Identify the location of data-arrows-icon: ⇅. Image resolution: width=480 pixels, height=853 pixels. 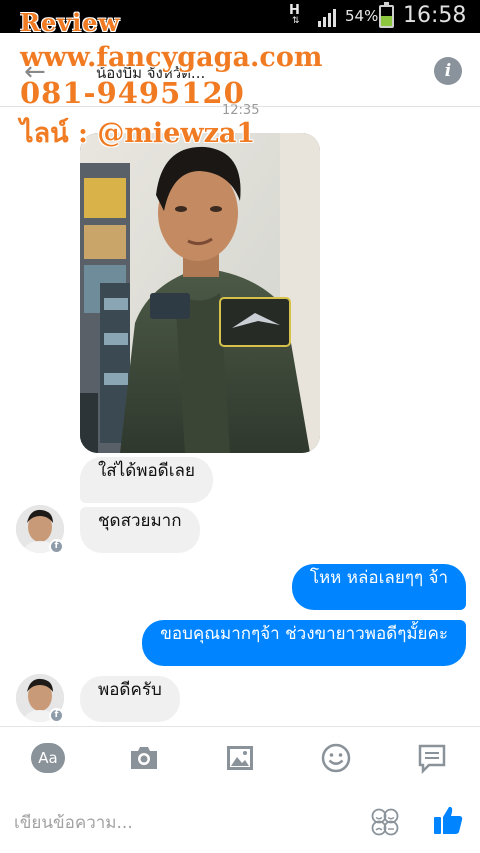
(296, 21).